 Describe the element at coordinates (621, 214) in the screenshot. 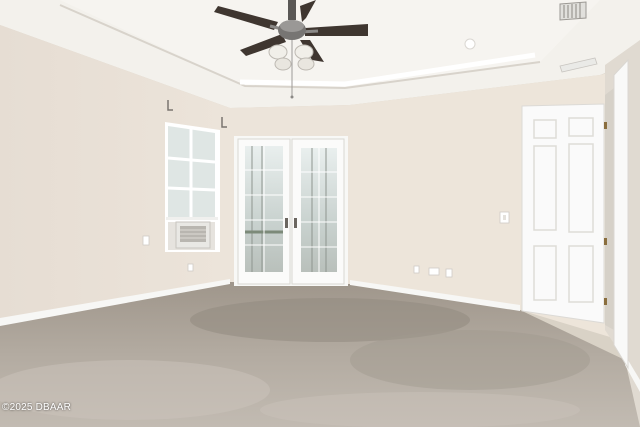

I see `open-door` at that location.